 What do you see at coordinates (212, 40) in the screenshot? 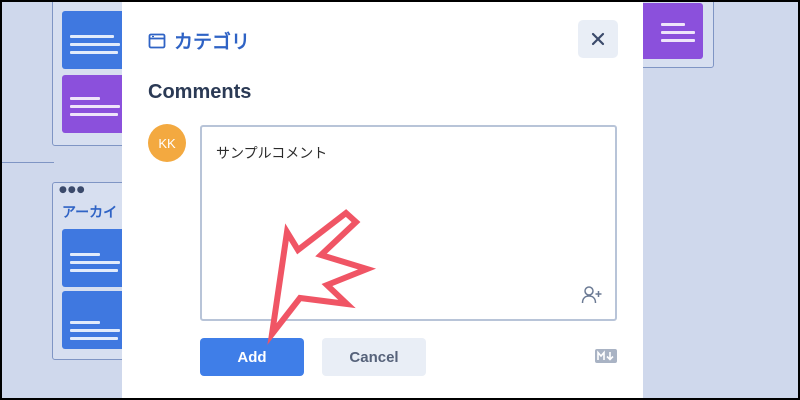
I see `modal-title: カテゴリ` at bounding box center [212, 40].